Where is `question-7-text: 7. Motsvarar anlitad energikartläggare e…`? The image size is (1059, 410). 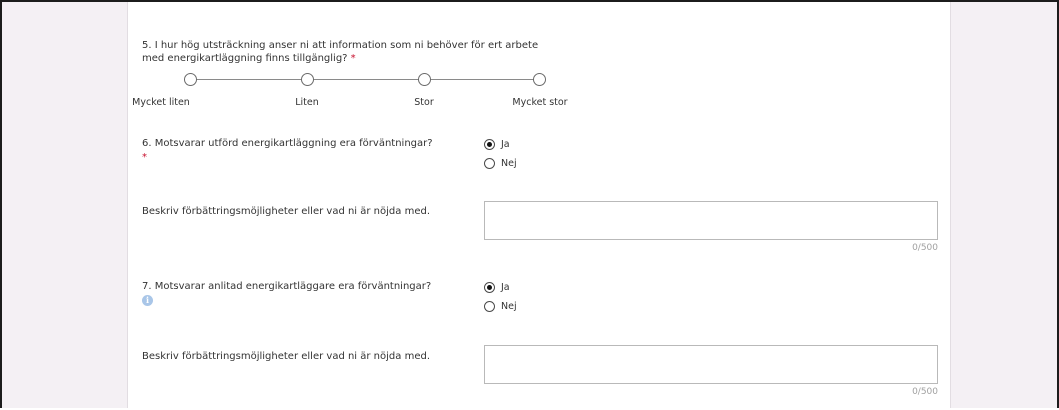
question-7-text: 7. Motsvarar anlitad energikartläggare e… is located at coordinates (287, 286).